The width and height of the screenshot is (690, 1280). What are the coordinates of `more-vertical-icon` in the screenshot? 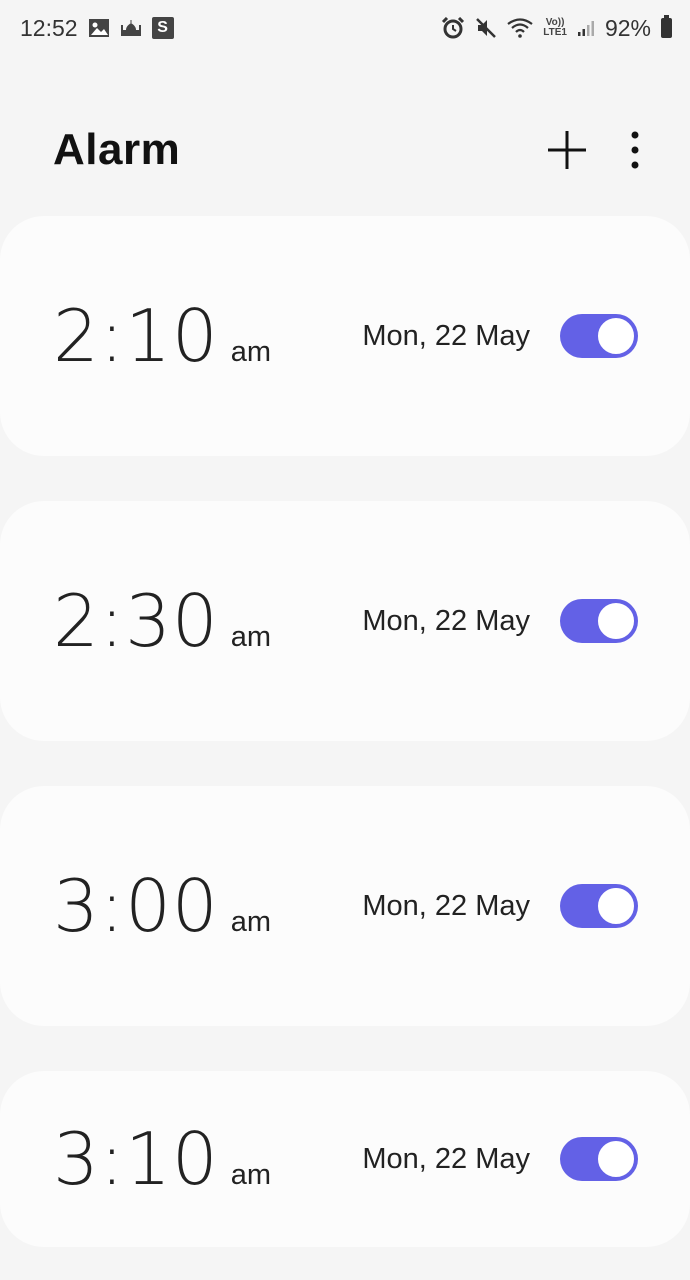 It's located at (635, 150).